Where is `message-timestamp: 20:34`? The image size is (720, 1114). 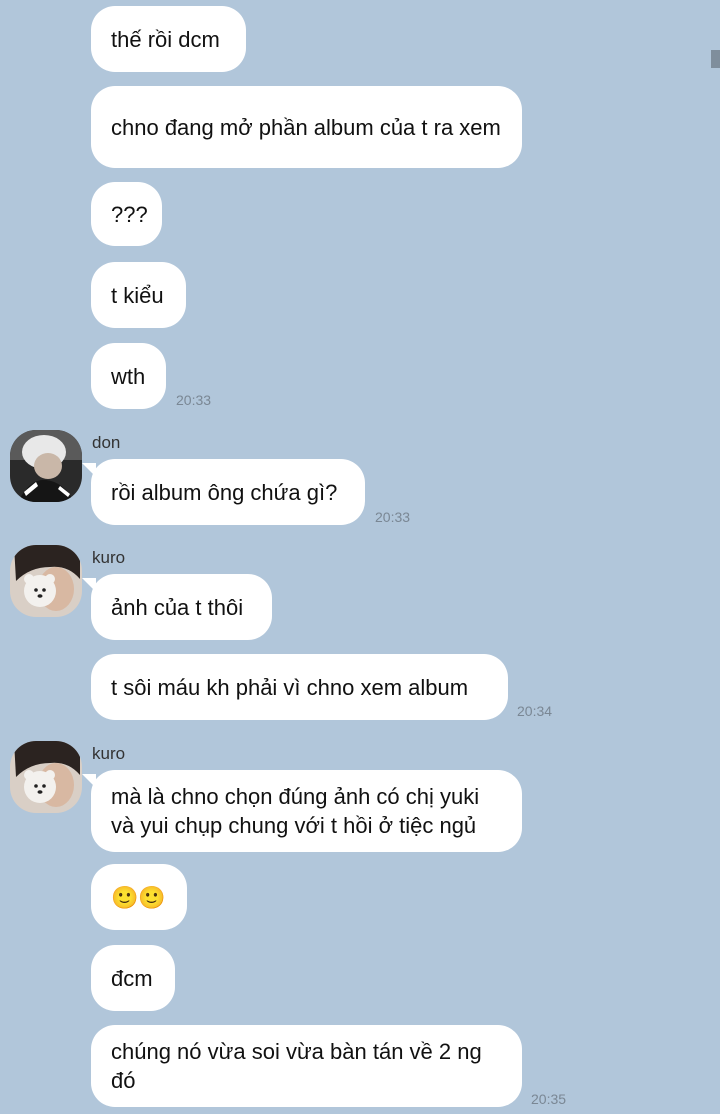
message-timestamp: 20:34 is located at coordinates (535, 711).